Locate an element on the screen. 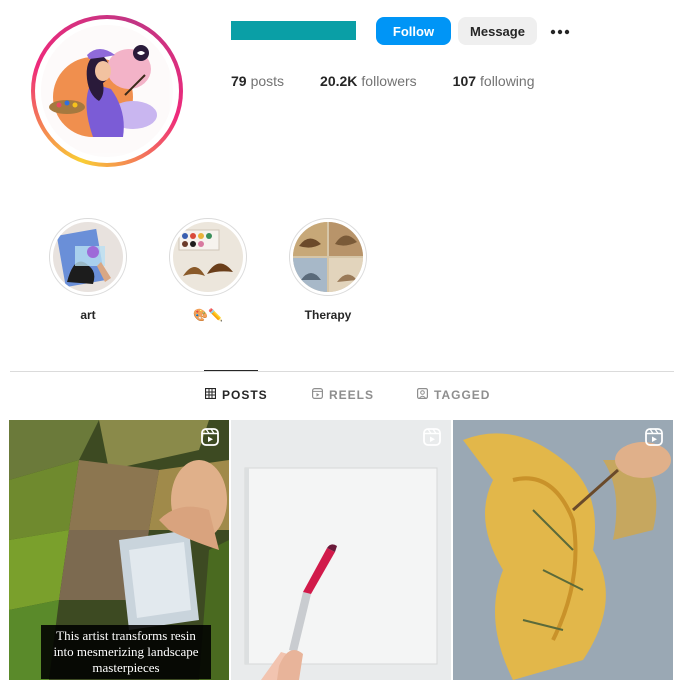 The width and height of the screenshot is (680, 680). highlight-label: art is located at coordinates (88, 315).